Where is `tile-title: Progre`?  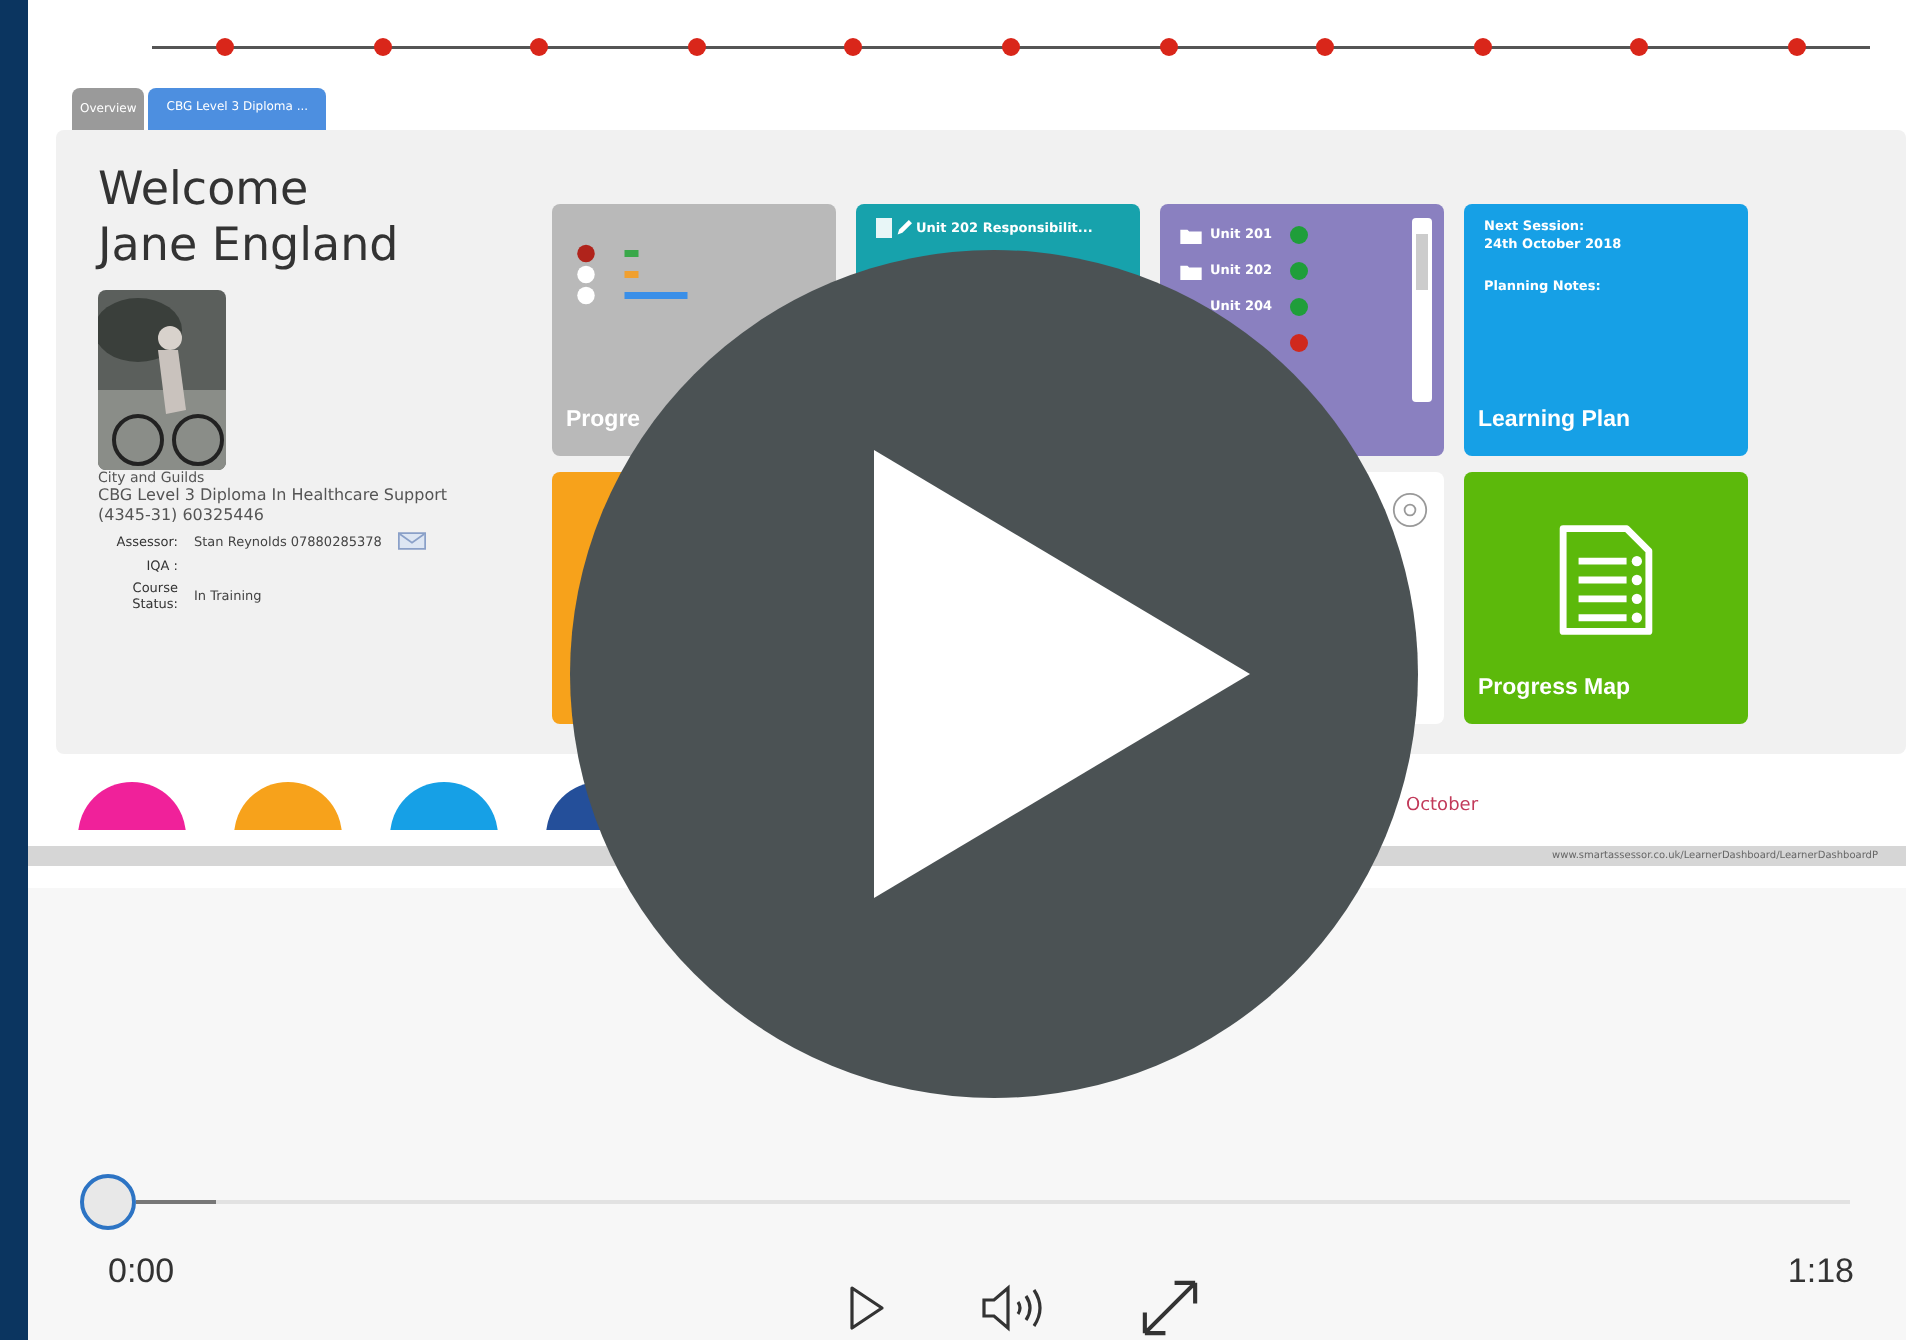
tile-title: Progre is located at coordinates (603, 420).